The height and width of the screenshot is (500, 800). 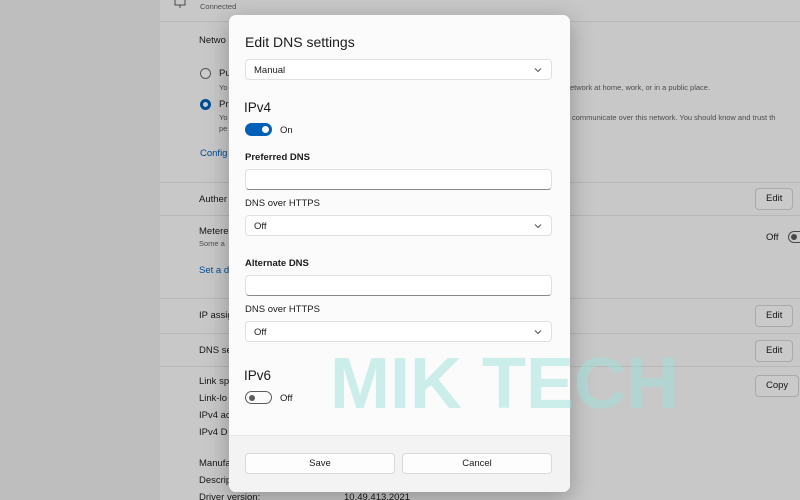 What do you see at coordinates (286, 130) in the screenshot?
I see `ipv4-toggle-state: On` at bounding box center [286, 130].